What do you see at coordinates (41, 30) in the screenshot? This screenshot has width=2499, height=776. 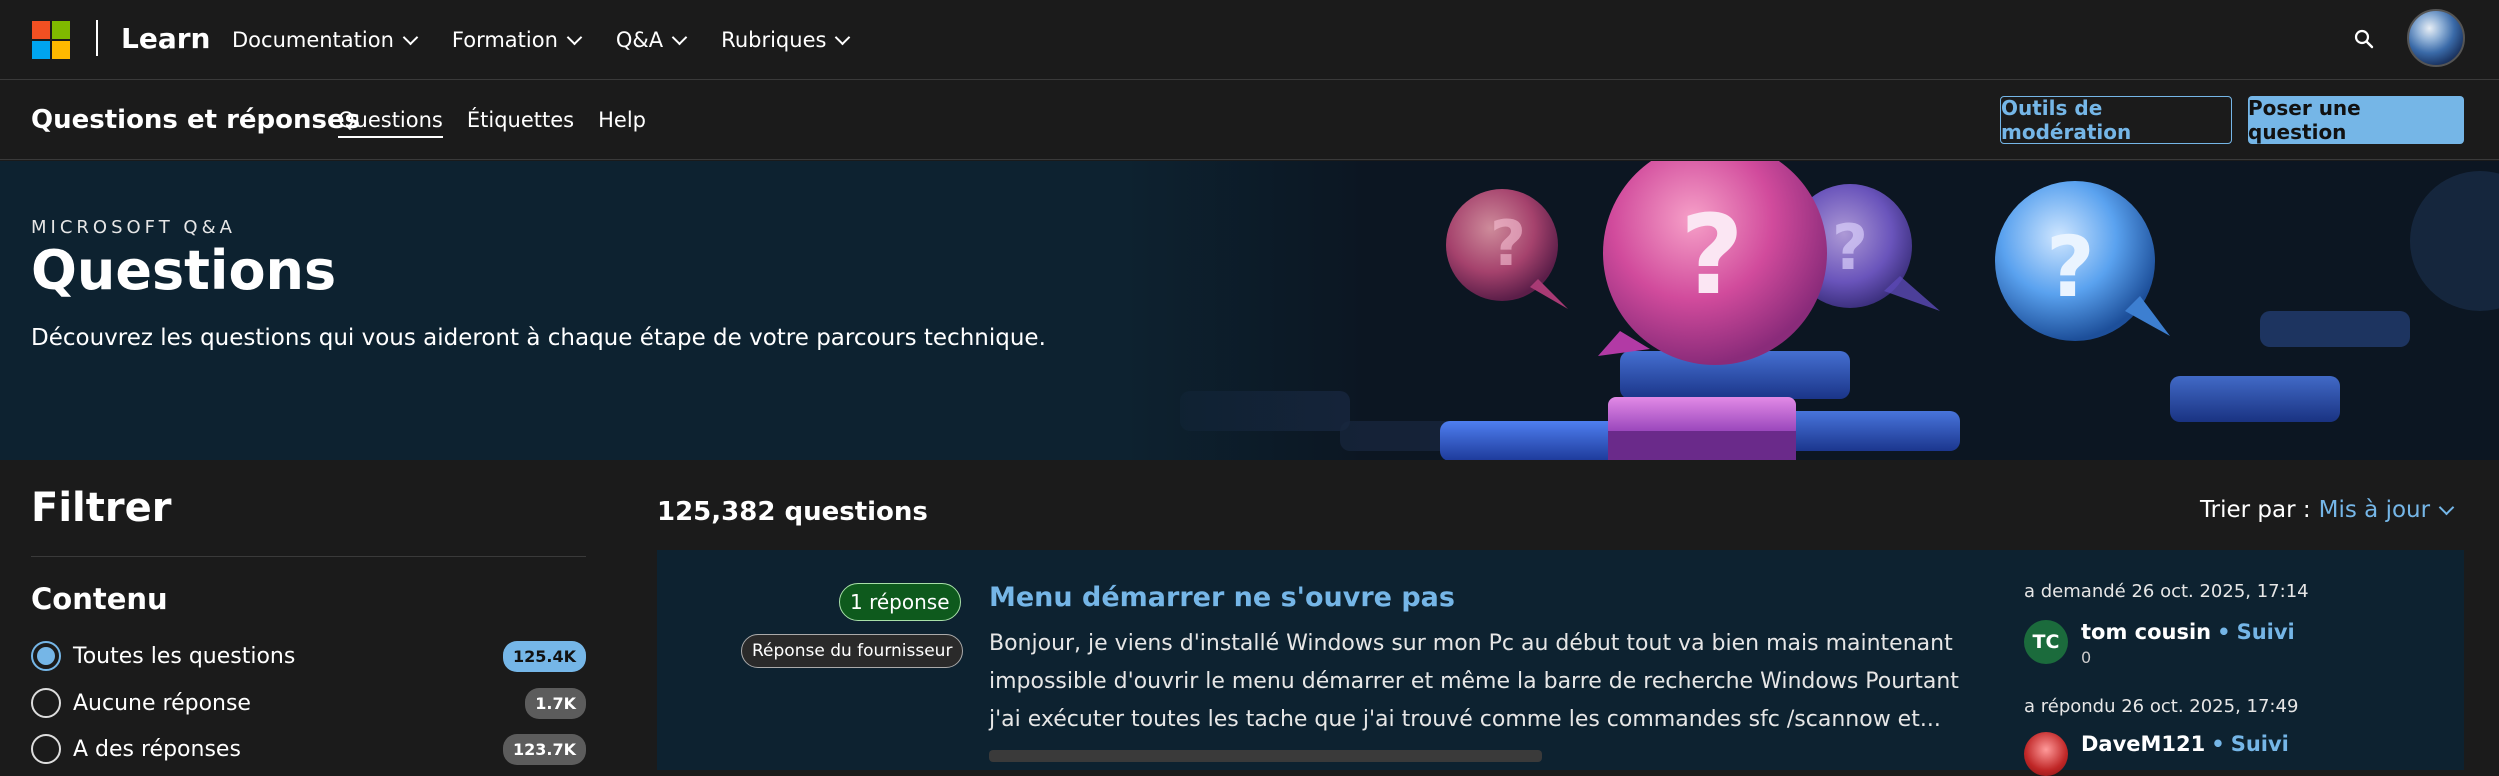 I see `logo-square-red` at bounding box center [41, 30].